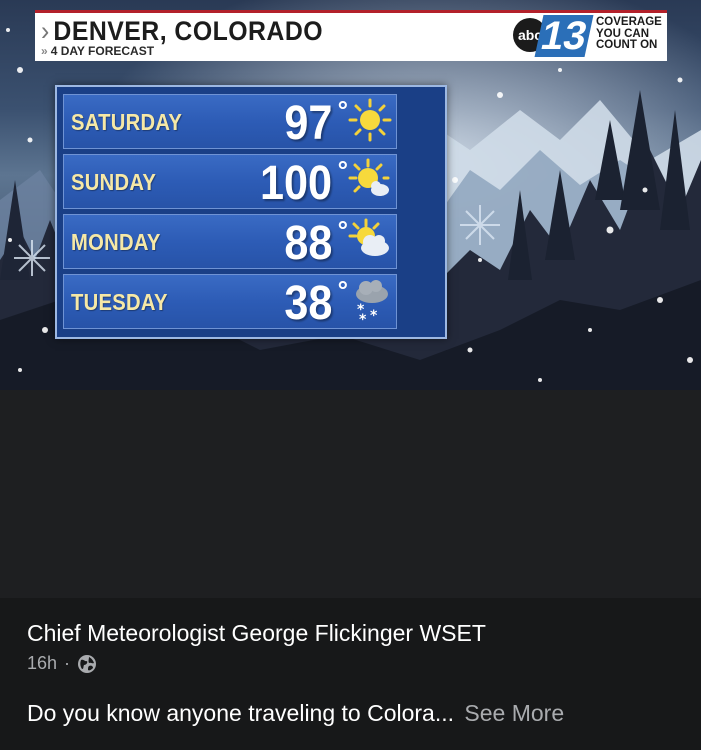 This screenshot has height=750, width=701. What do you see at coordinates (42, 663) in the screenshot?
I see `post-timestamp: 16h` at bounding box center [42, 663].